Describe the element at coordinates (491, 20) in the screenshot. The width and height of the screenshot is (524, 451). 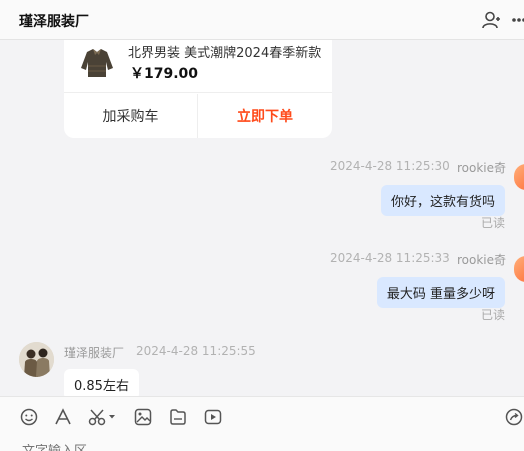
I see `add-user-icon` at that location.